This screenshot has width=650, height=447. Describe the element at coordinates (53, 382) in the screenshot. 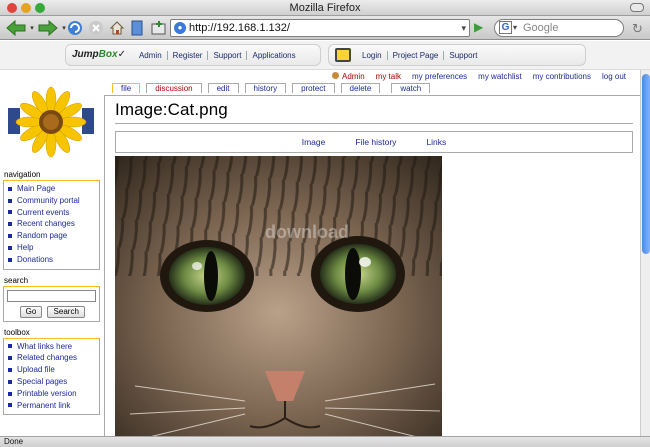

I see `toolbox-item-special-pages: Special pages` at that location.